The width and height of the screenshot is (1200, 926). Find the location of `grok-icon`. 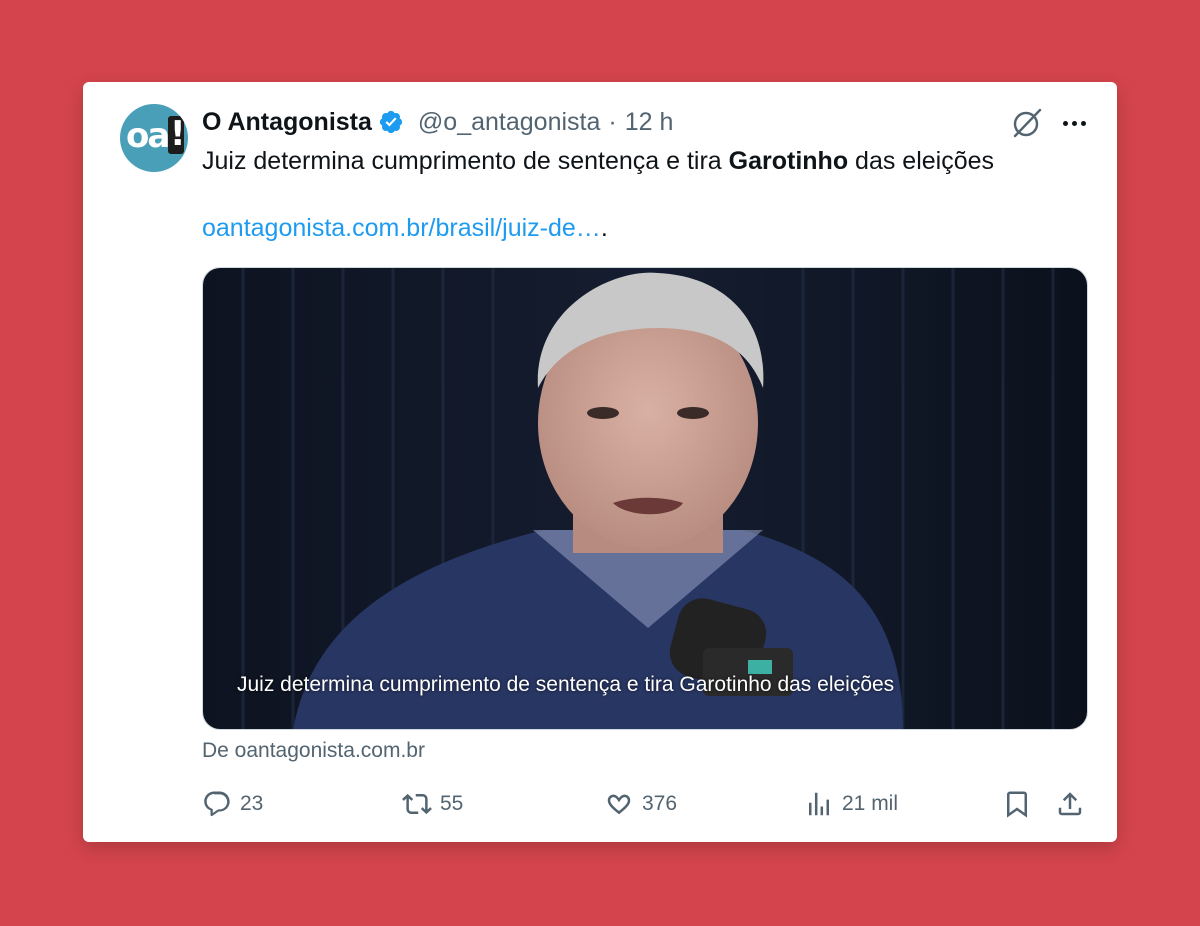

grok-icon is located at coordinates (1027, 123).